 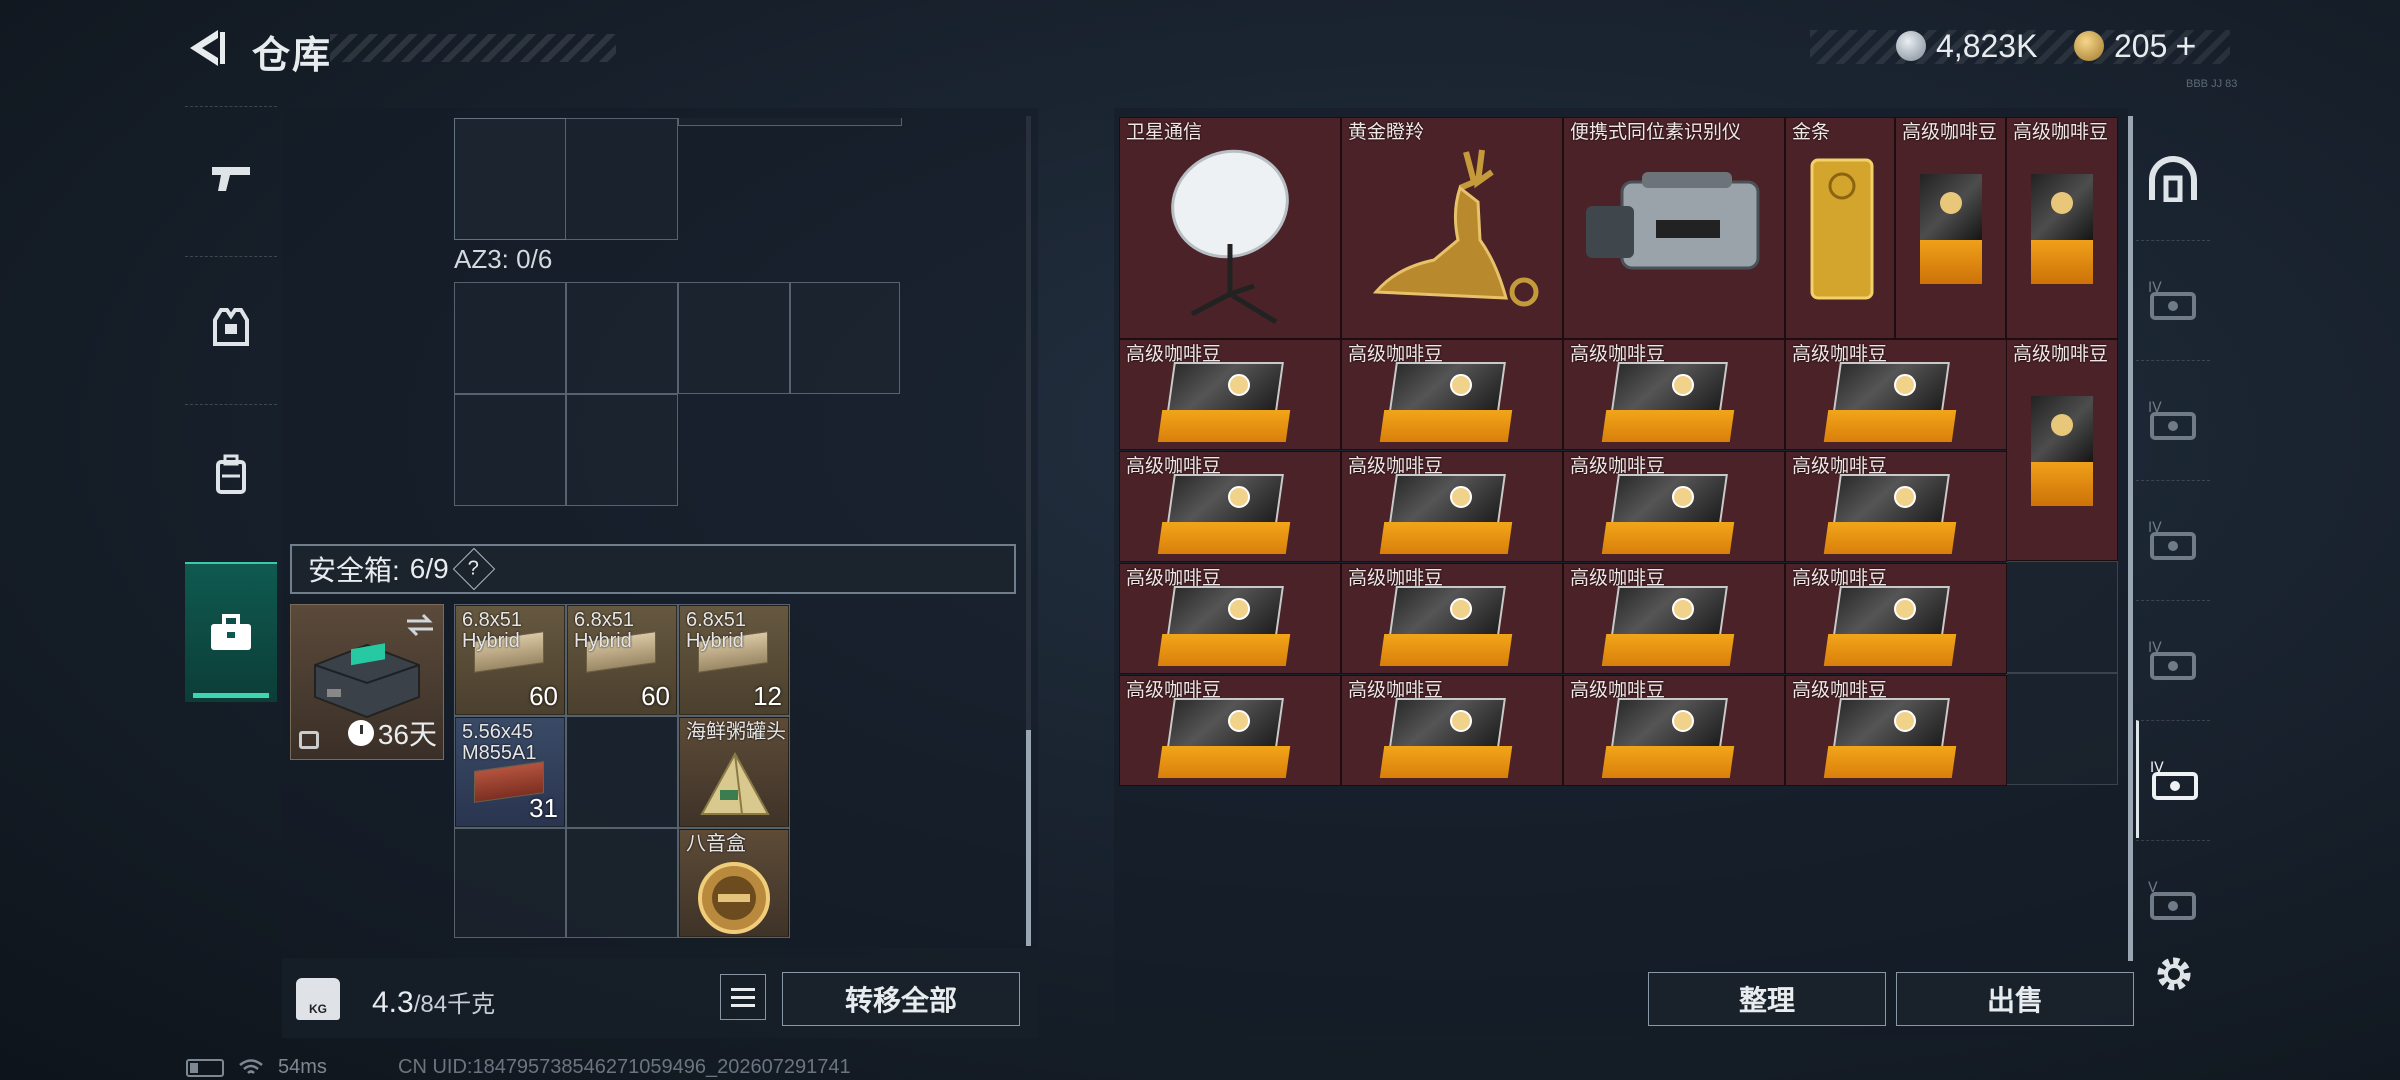 I want to click on tab-storage-main, so click(x=2173, y=179).